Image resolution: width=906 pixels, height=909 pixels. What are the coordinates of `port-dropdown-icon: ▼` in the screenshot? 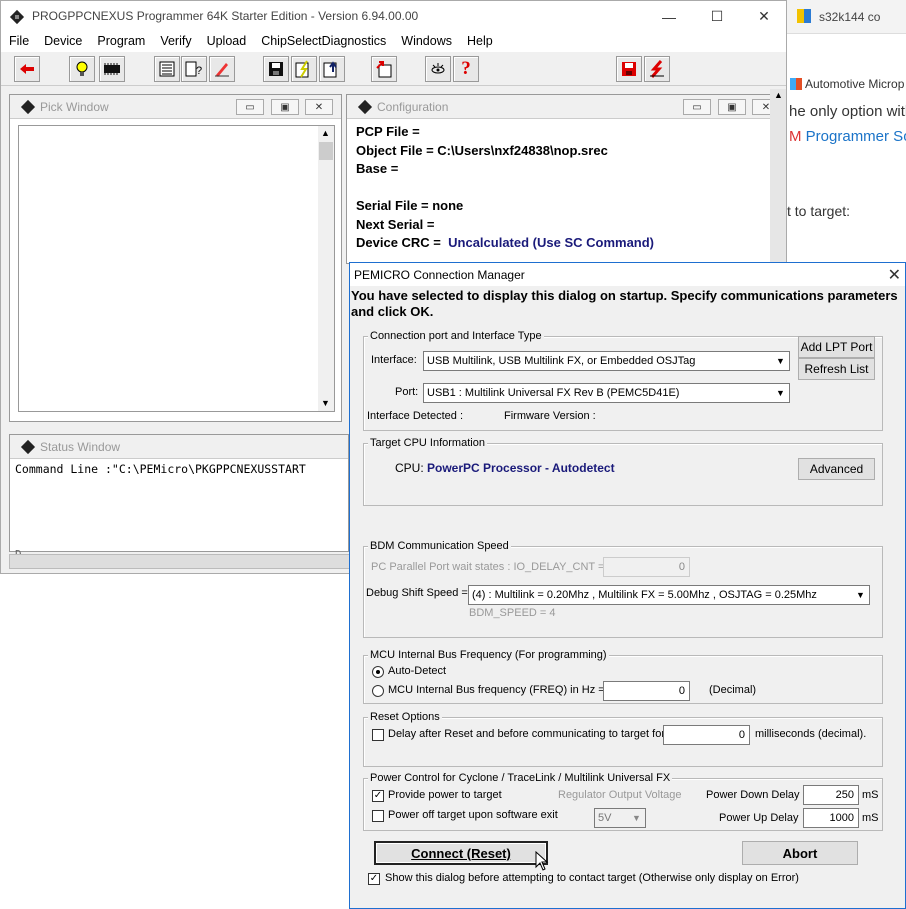 It's located at (780, 393).